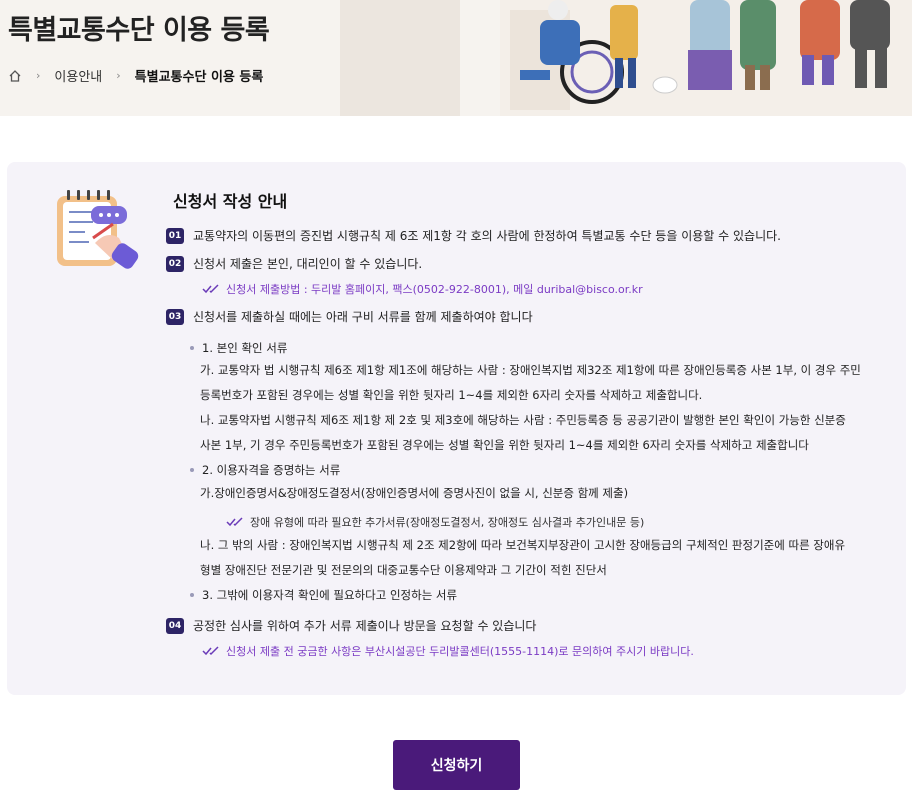  I want to click on doc-section-2-title: 2. 이용자격을 증명하는 서류, so click(265, 470).